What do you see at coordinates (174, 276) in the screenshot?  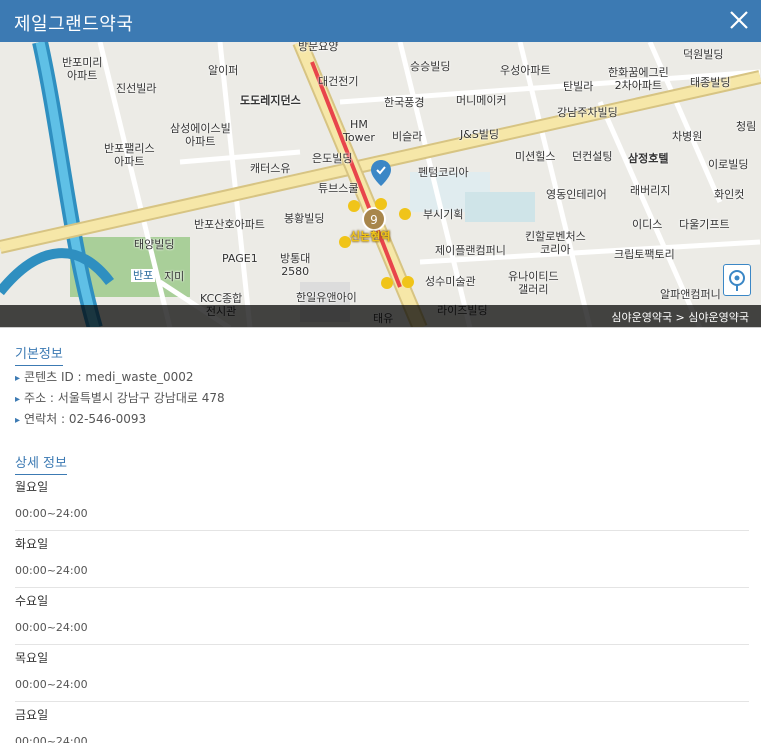 I see `map-label: 지미` at bounding box center [174, 276].